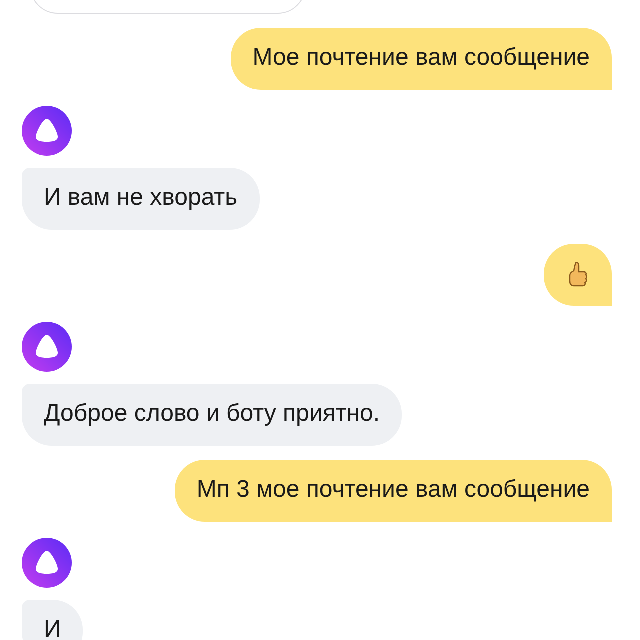 This screenshot has width=640, height=640. Describe the element at coordinates (141, 199) in the screenshot. I see `message-bubble: И вам не хворать` at that location.